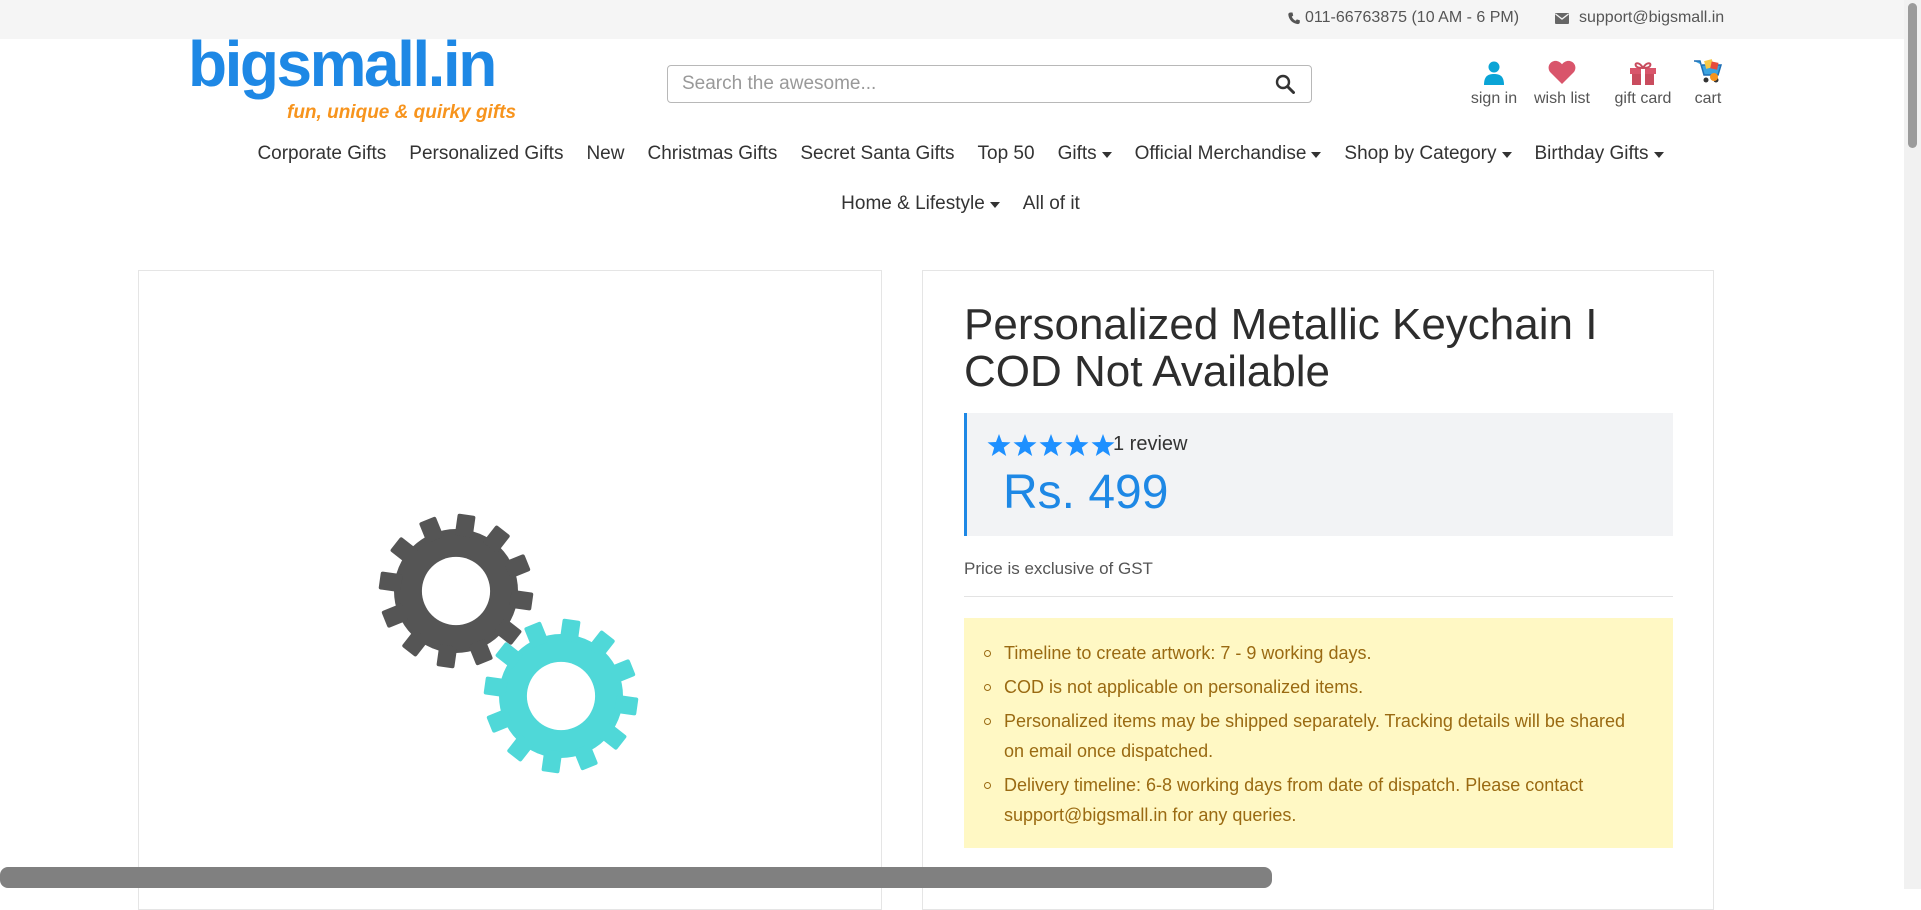 The height and width of the screenshot is (910, 1921). I want to click on nav-home-lifestyle-dropdown: Home & Lifestyle, so click(921, 204).